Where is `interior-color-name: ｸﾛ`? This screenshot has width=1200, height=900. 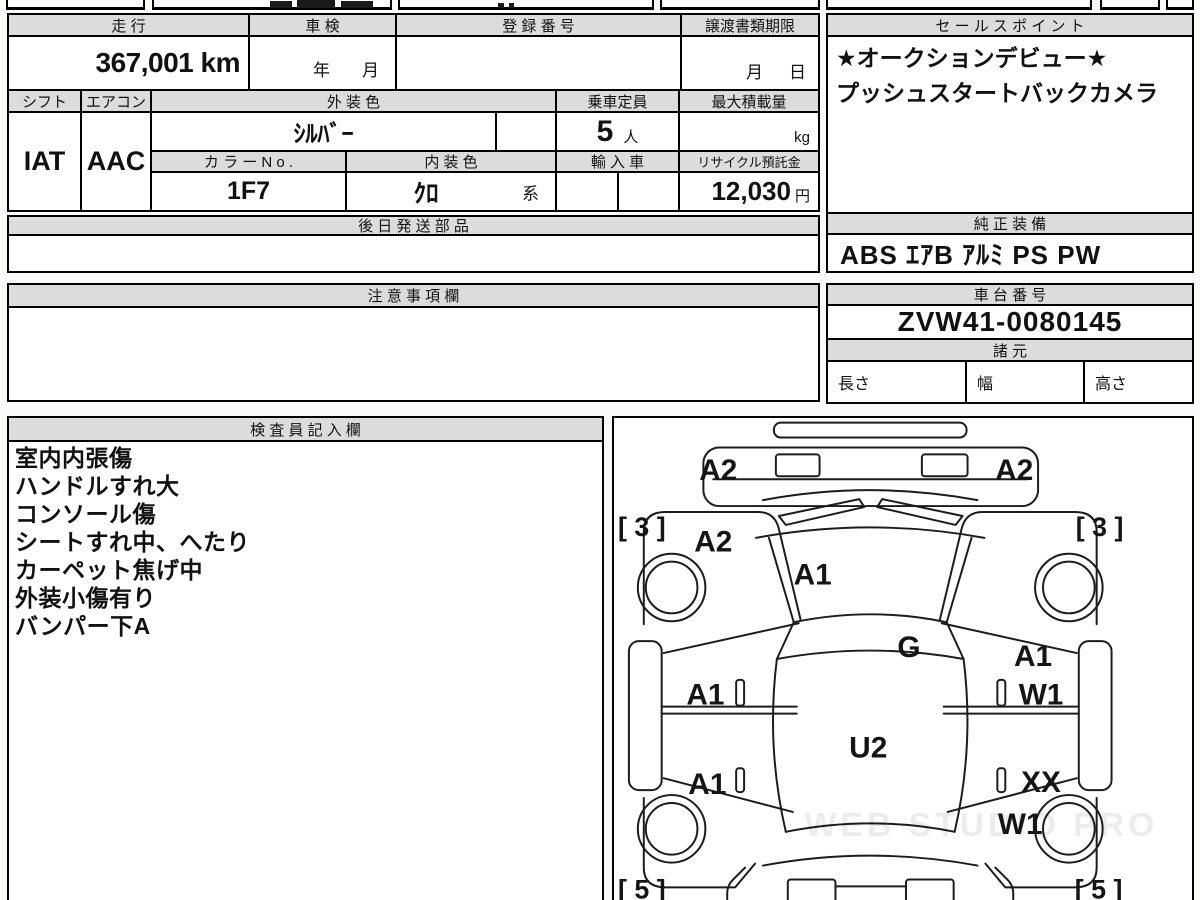
interior-color-name: ｸﾛ is located at coordinates (426, 193).